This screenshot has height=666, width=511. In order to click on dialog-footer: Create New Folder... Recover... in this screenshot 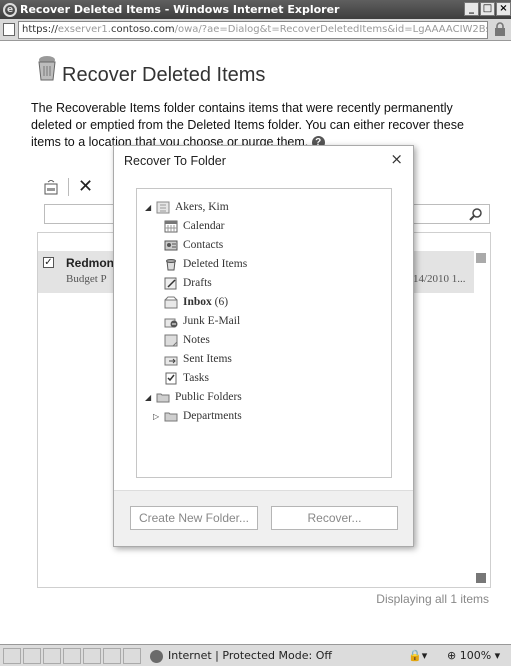, I will do `click(263, 518)`.